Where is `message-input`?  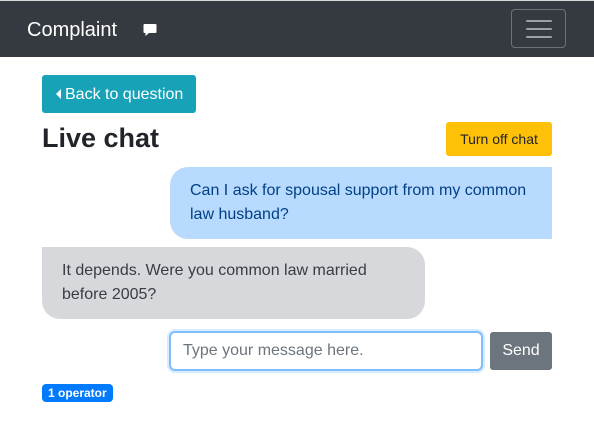
message-input is located at coordinates (326, 351).